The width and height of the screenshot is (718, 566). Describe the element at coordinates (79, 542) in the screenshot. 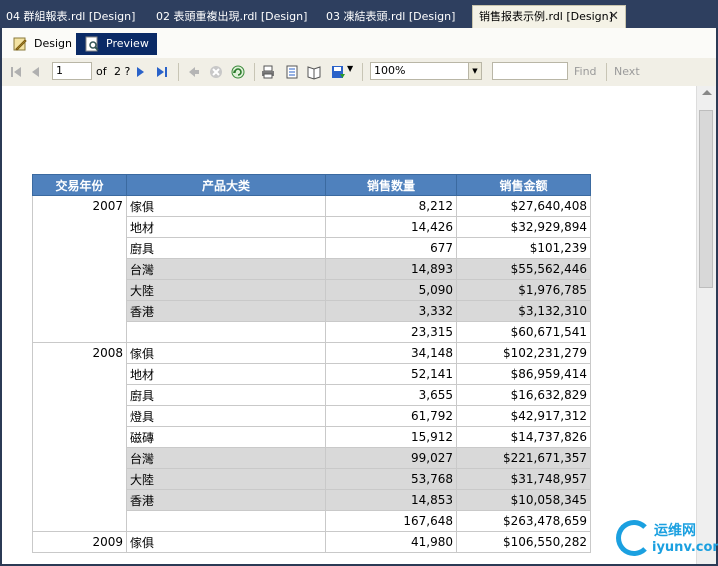

I see `year-cell: 2009` at that location.